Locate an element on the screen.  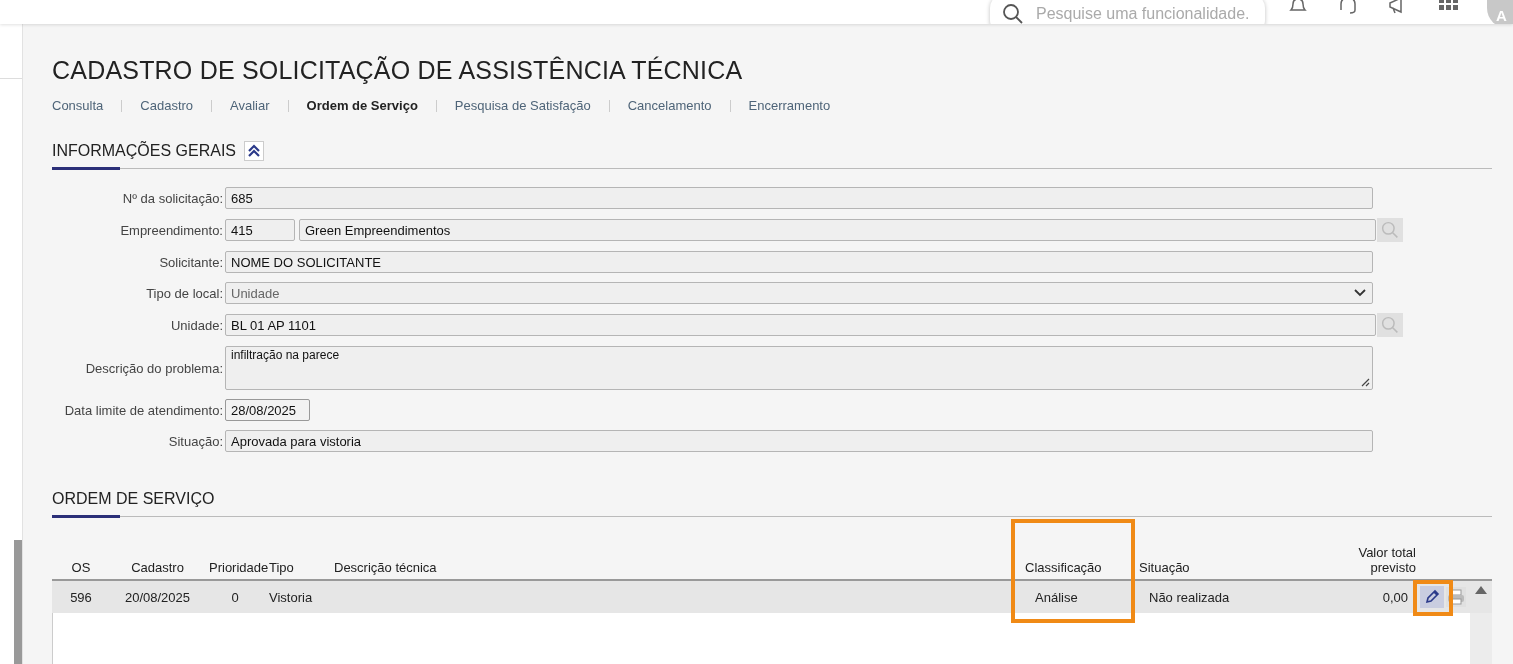
table-cell-text: 0,00 is located at coordinates (1395, 597).